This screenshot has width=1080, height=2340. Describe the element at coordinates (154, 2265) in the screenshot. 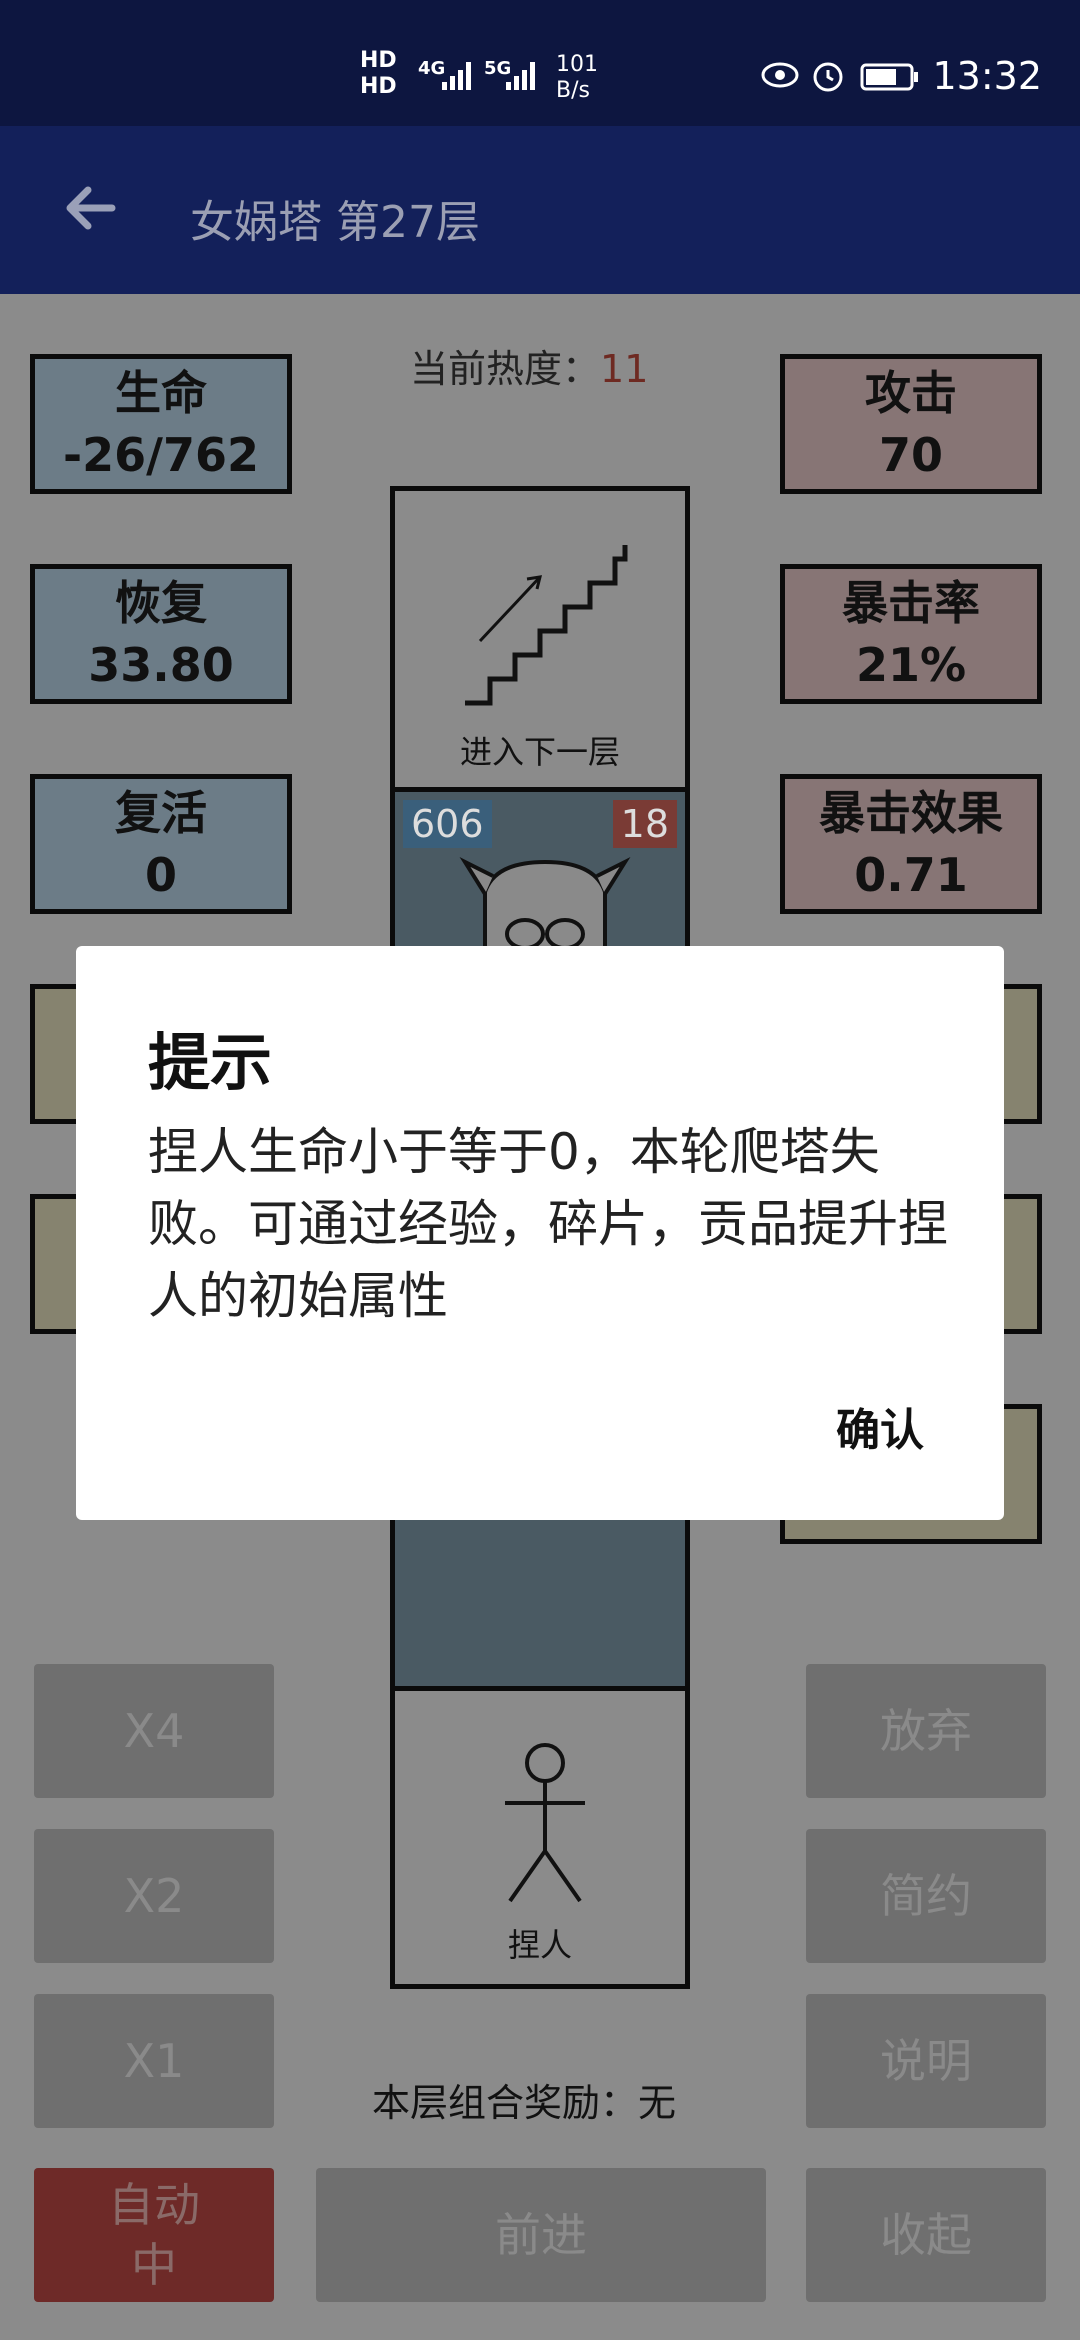

I see `auto-button-line2: 中` at that location.